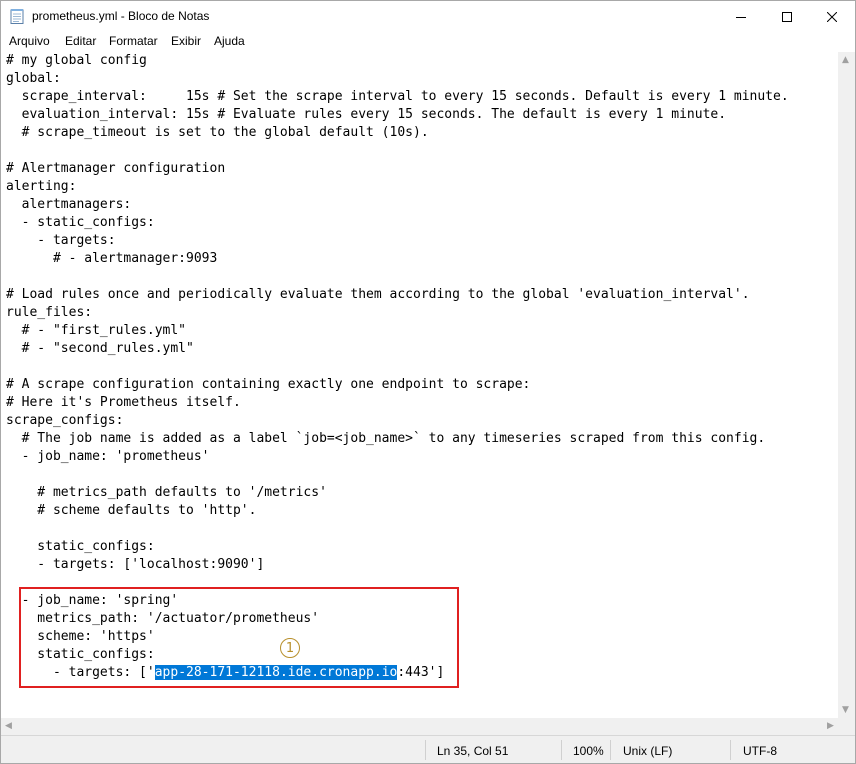 This screenshot has width=856, height=764. Describe the element at coordinates (80, 41) in the screenshot. I see `menu-editar: Editar` at that location.